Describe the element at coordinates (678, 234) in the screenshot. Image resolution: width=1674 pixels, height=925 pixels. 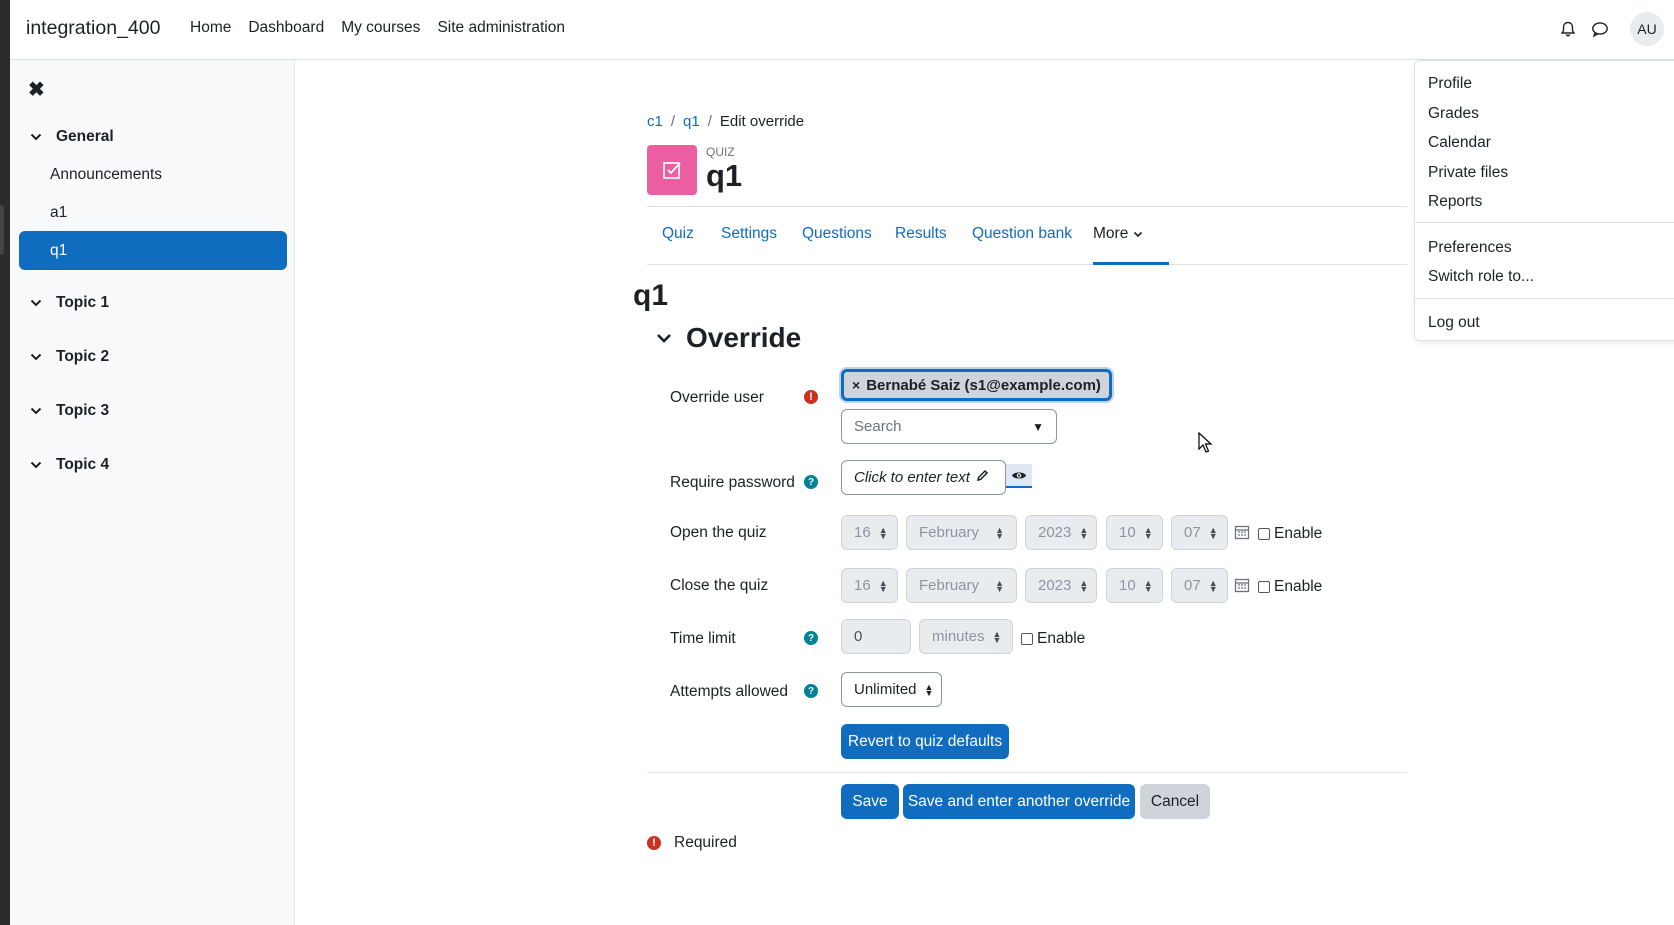
I see `tab-quiz: Quiz` at that location.